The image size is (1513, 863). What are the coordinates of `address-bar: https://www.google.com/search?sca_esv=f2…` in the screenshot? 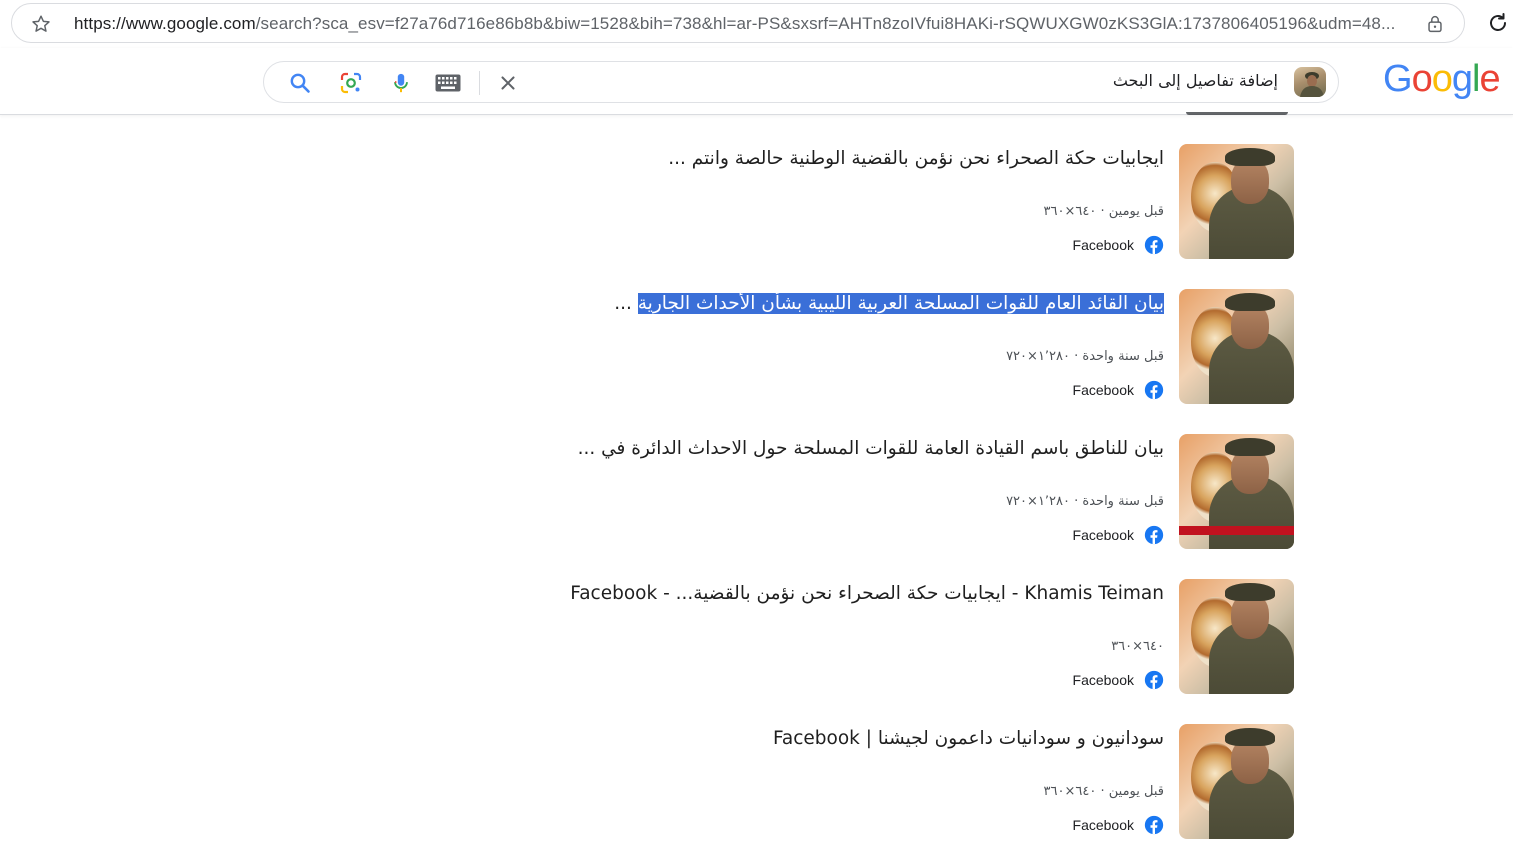 It's located at (738, 23).